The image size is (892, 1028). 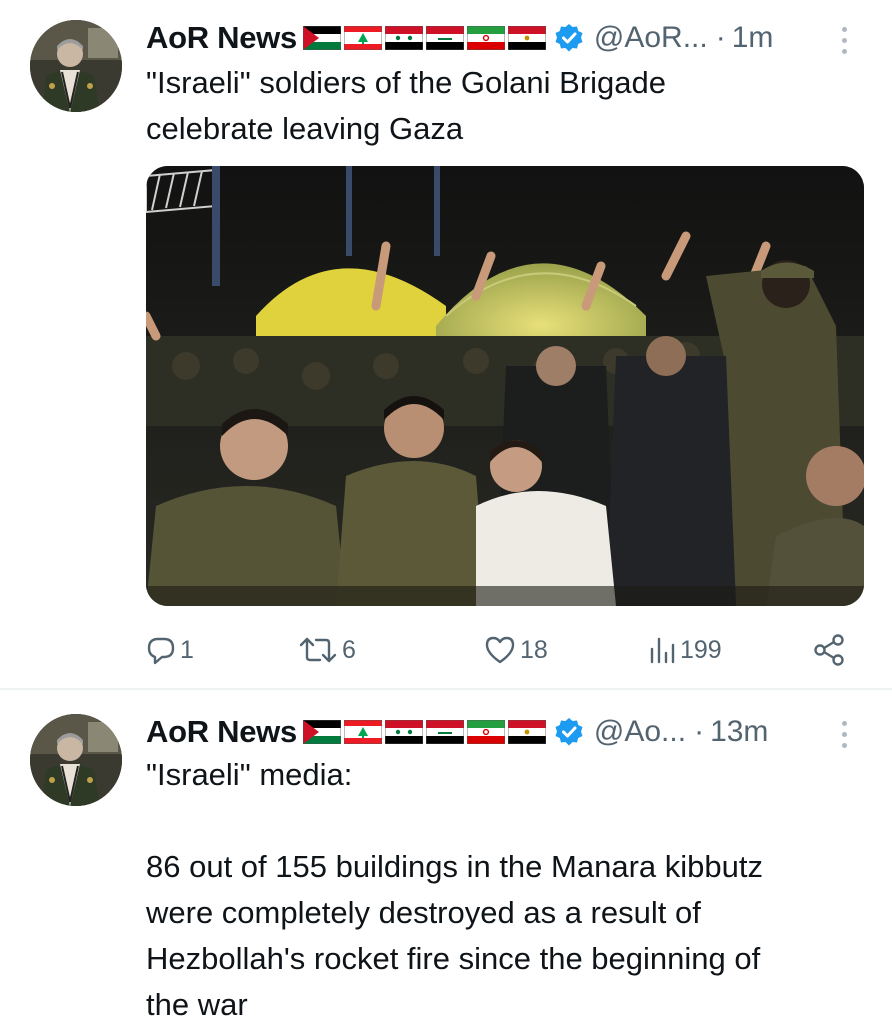 I want to click on like-count: 18, so click(x=534, y=649).